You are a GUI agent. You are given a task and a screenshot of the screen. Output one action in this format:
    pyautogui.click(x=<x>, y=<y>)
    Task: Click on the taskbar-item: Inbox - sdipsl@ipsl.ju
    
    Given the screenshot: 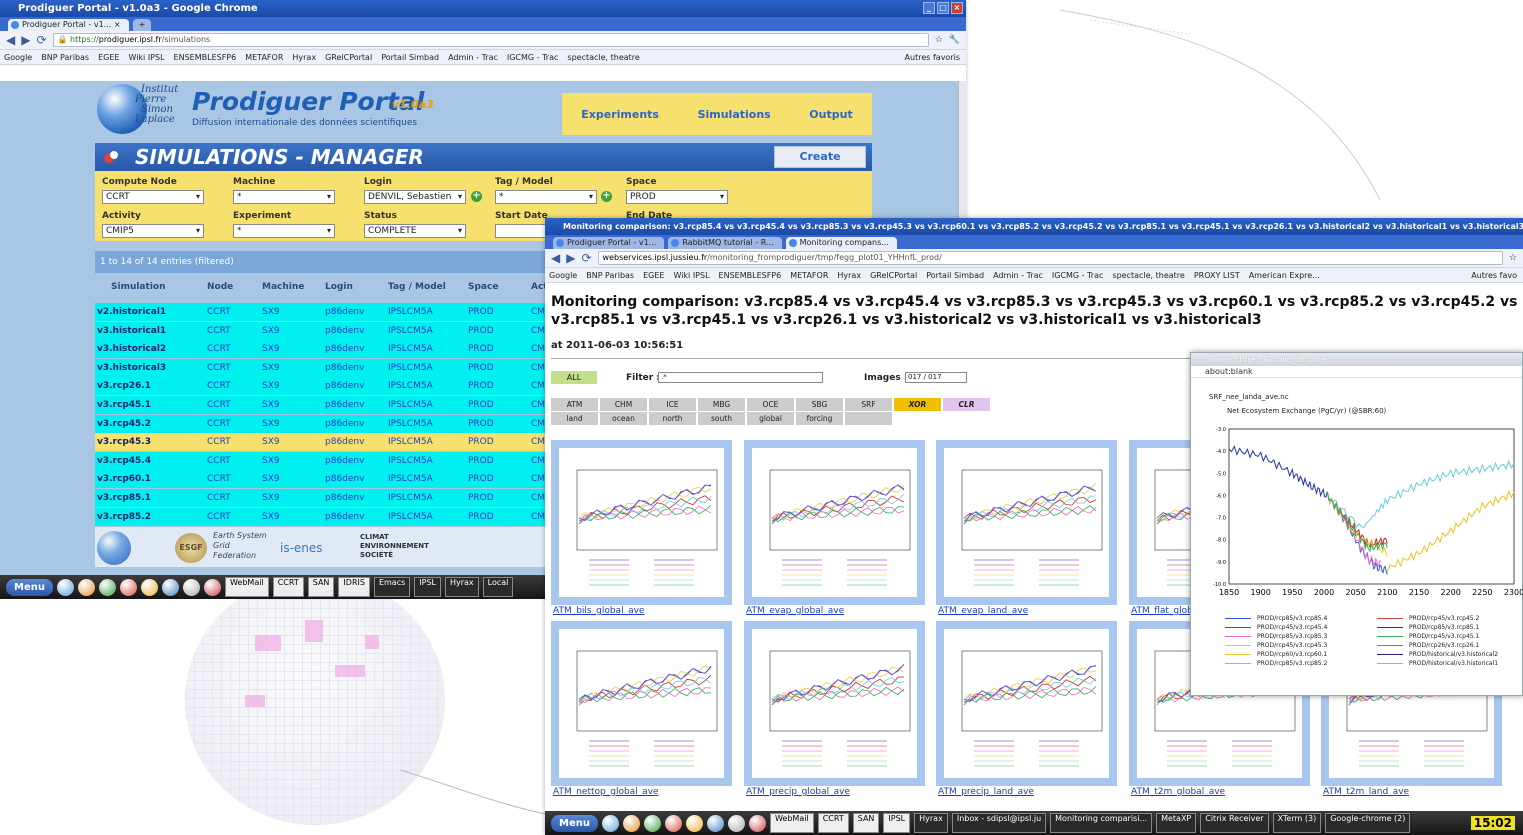 What is the action you would take?
    pyautogui.click(x=999, y=823)
    